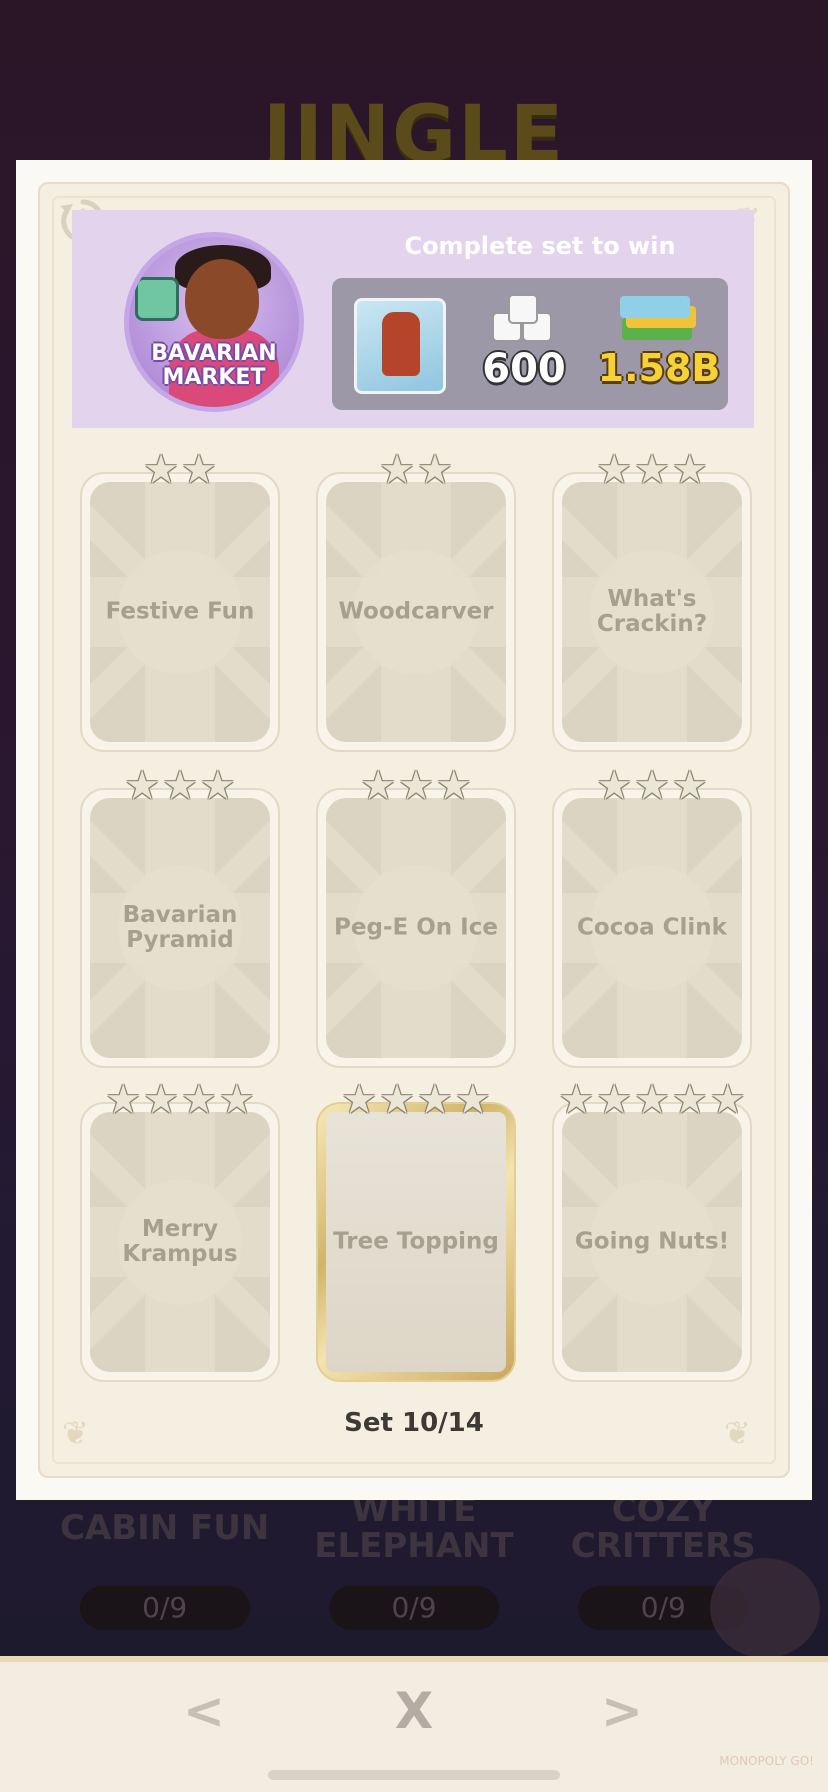 This screenshot has width=828, height=1792. I want to click on watermark: MONOPOLY GO!, so click(766, 1761).